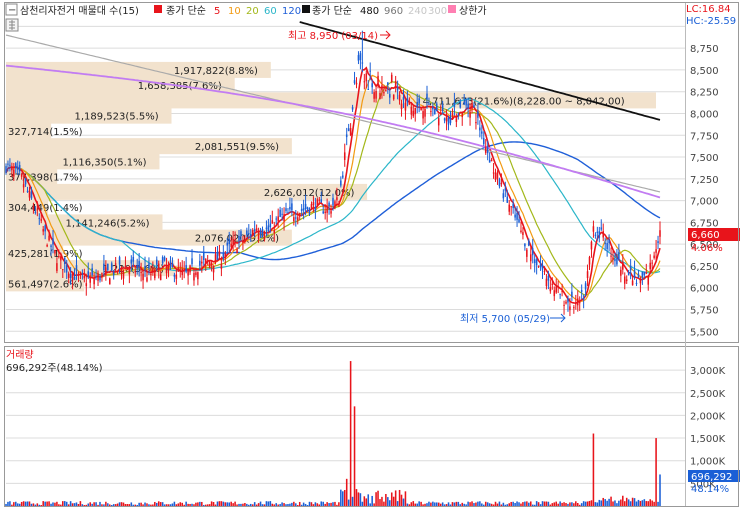 The height and width of the screenshot is (510, 743). What do you see at coordinates (234, 11) in the screenshot?
I see `ma-10-label: 10` at bounding box center [234, 11].